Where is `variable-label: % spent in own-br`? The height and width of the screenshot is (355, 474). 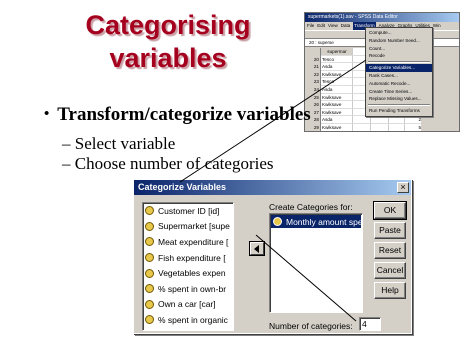 variable-label: % spent in own-br is located at coordinates (192, 288).